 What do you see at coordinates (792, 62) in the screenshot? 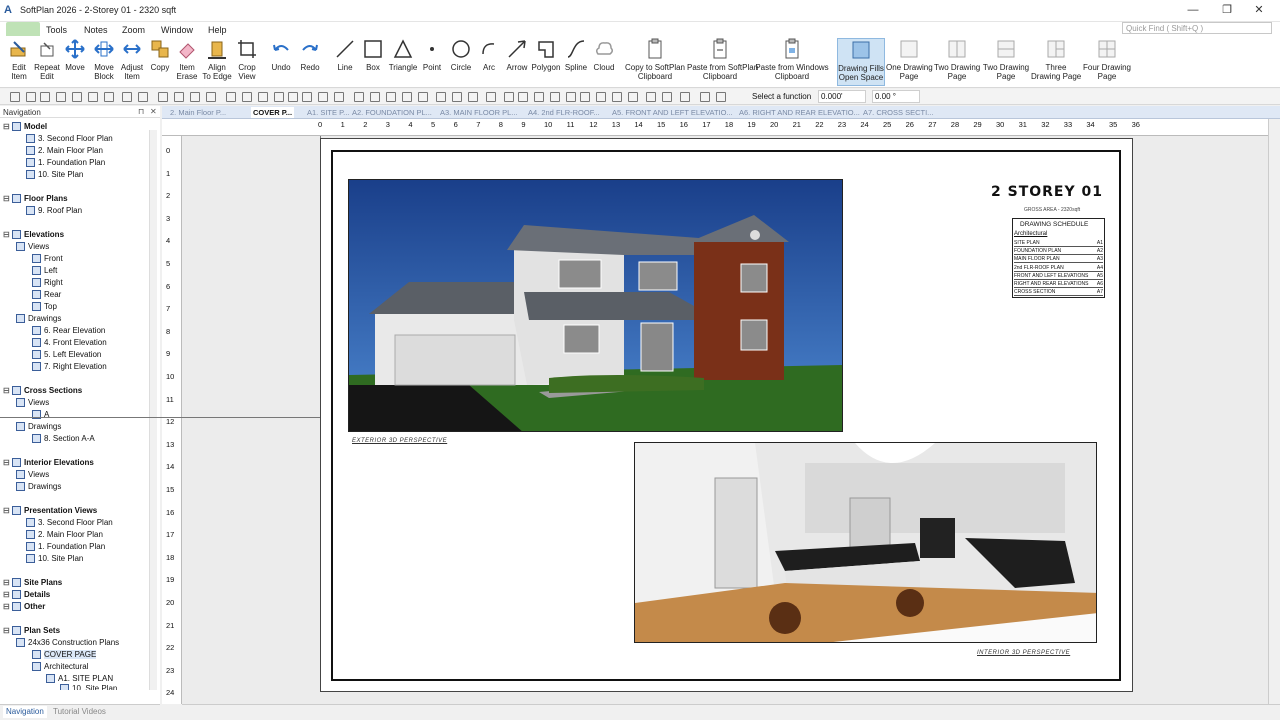
I see `paste-from-windows-clipboard-button: Paste from Windows Clipboard` at bounding box center [792, 62].